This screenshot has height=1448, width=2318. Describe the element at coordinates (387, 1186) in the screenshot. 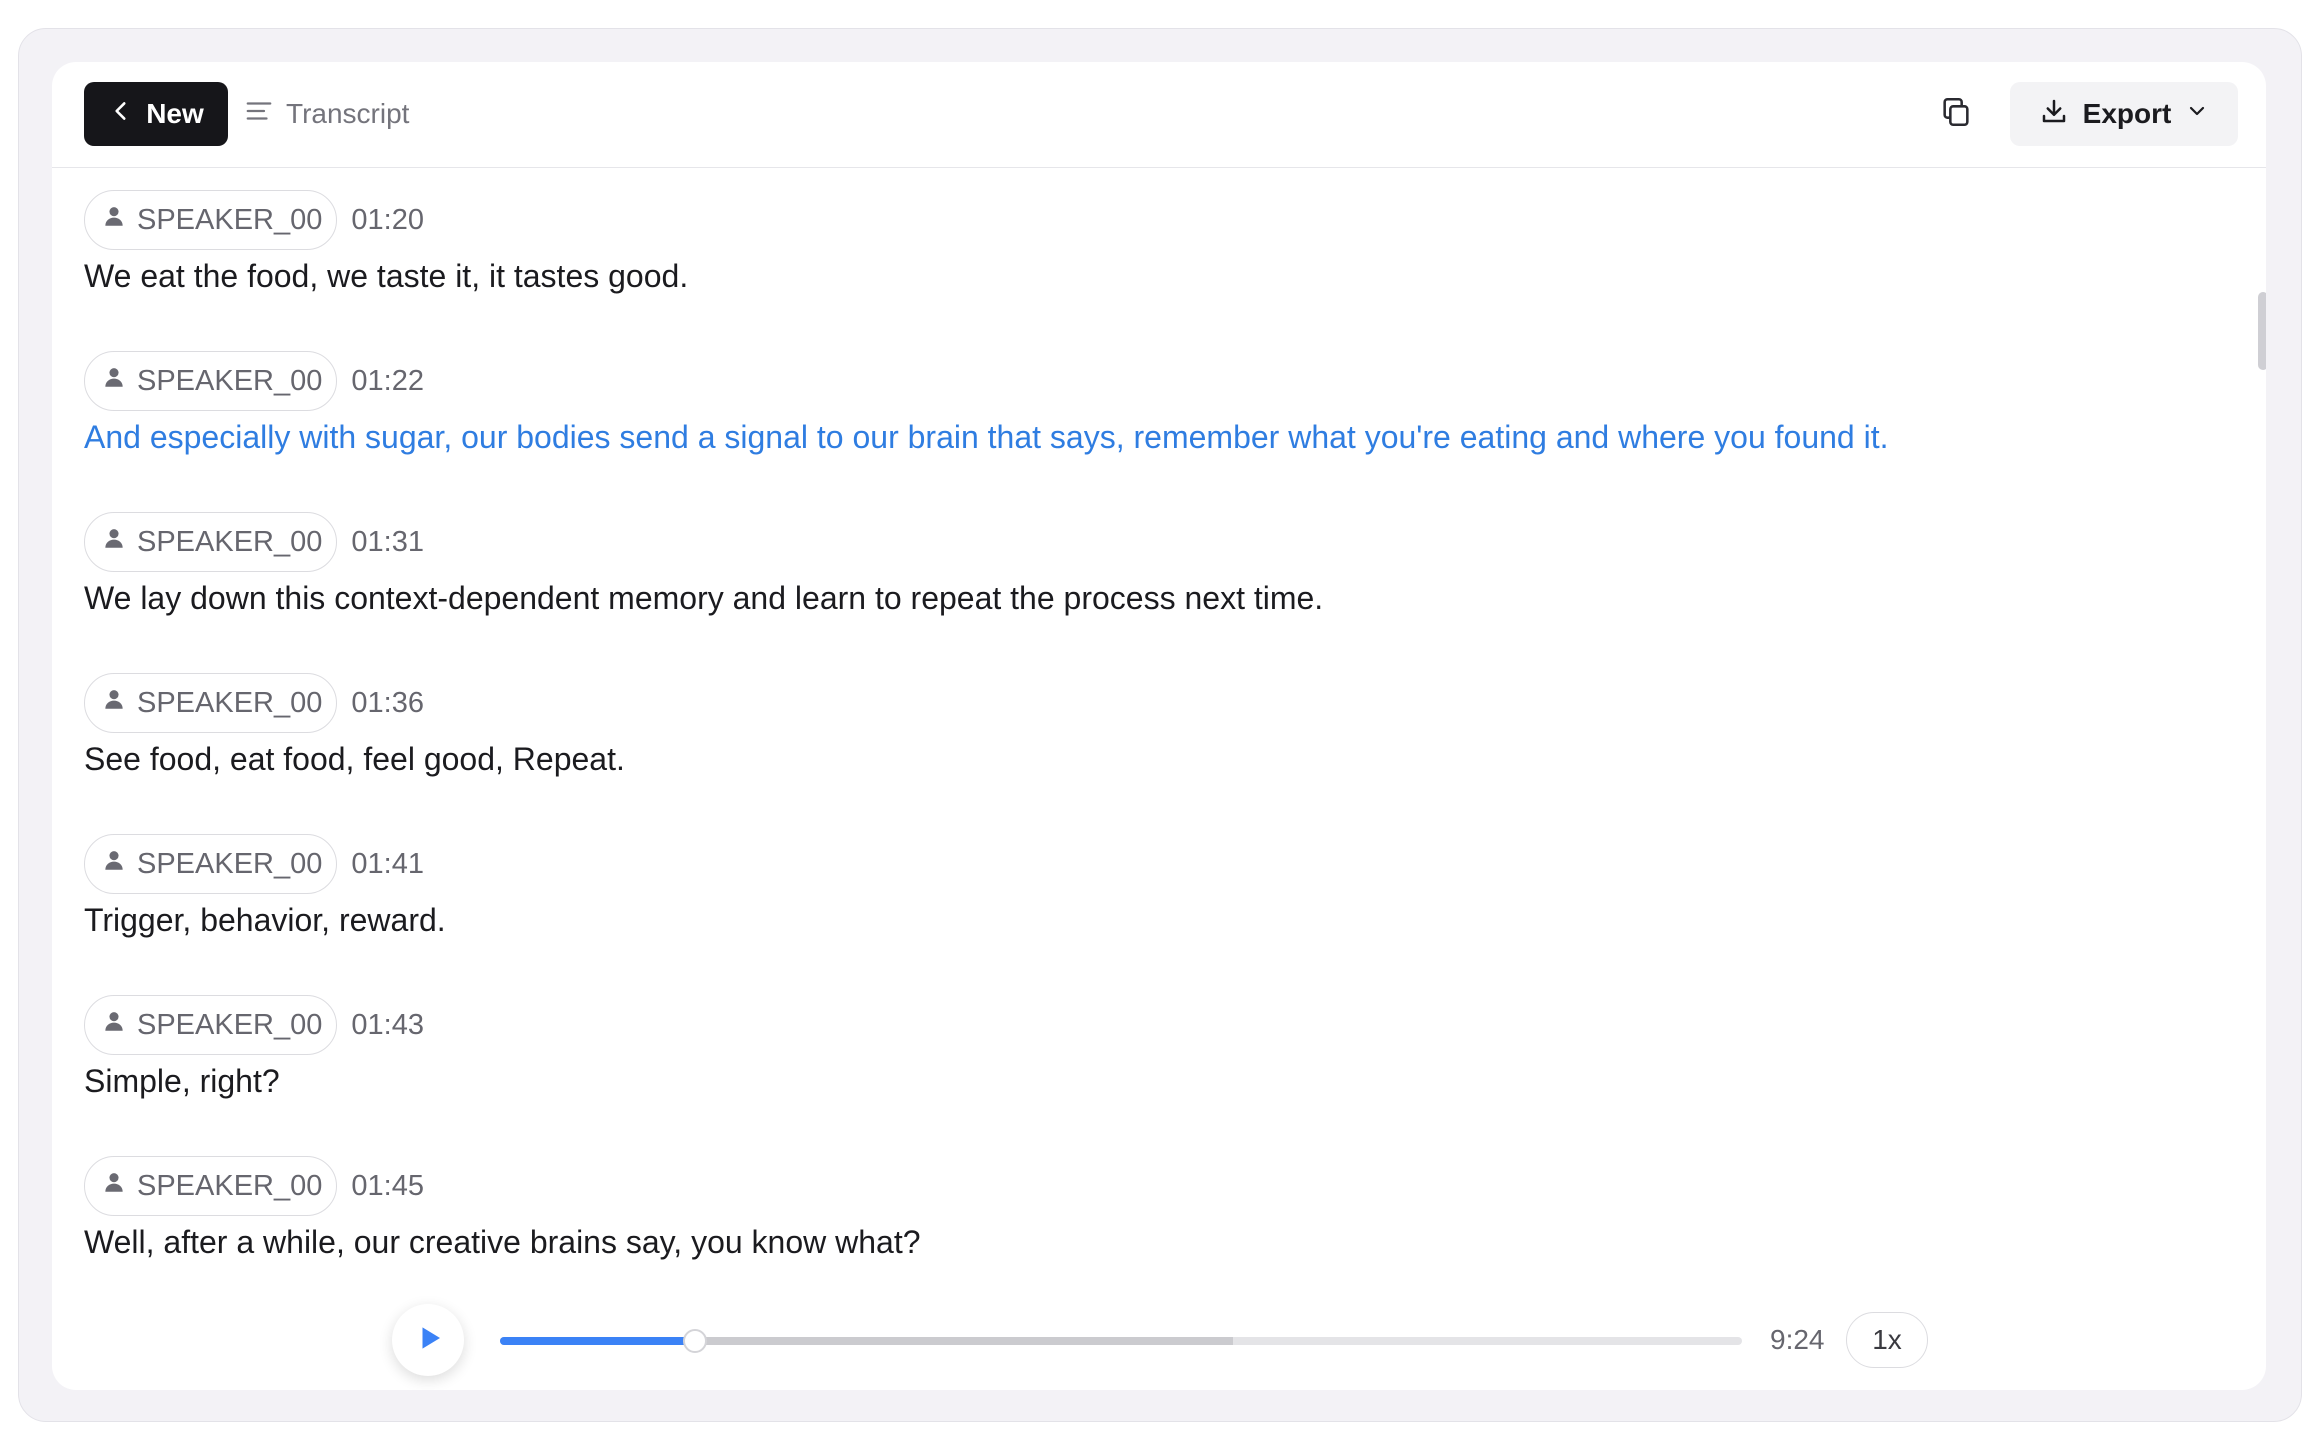

I see `timestamp: 01:45` at that location.